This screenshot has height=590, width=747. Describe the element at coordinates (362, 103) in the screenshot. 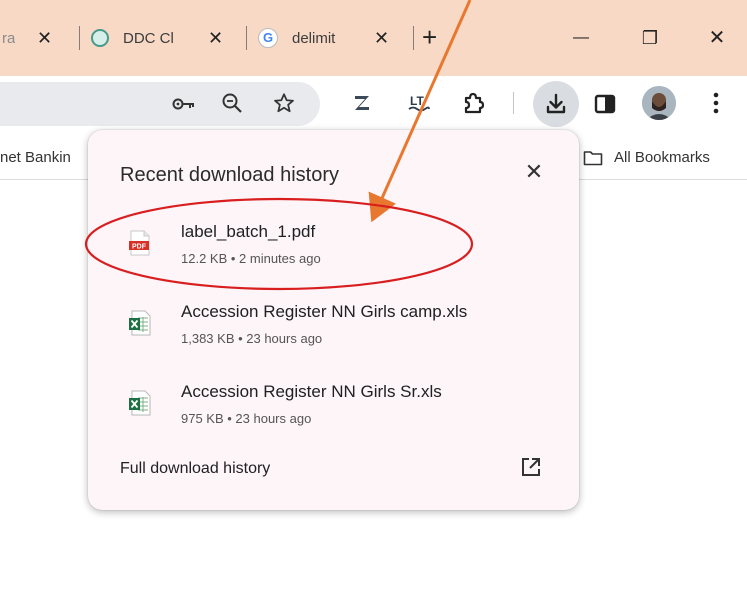

I see `z-extension-icon` at that location.